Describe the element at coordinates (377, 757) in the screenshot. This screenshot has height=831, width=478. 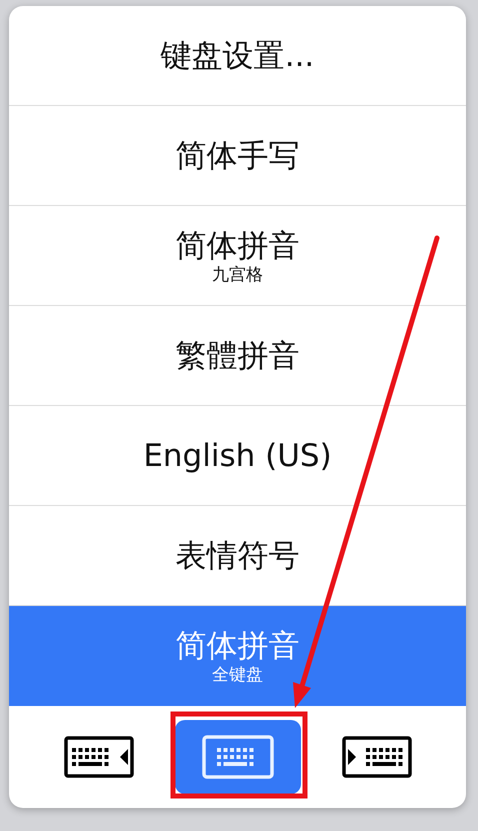
I see `keyboard-dock-right-icon` at that location.